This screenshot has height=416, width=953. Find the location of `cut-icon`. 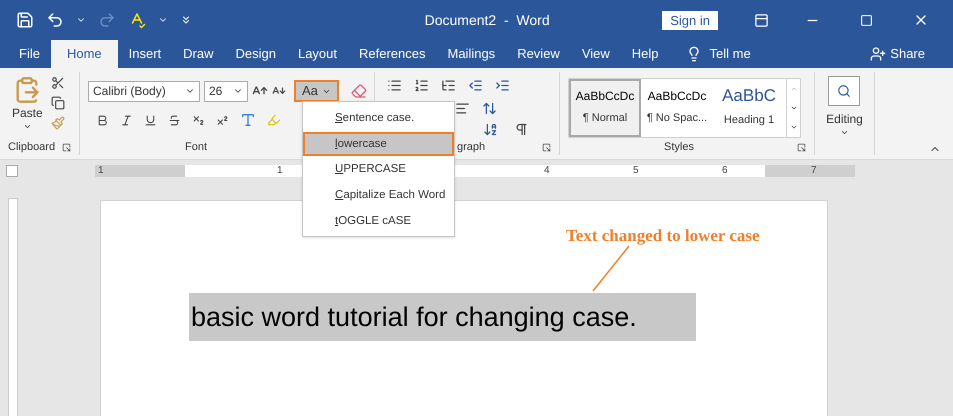

cut-icon is located at coordinates (57, 83).